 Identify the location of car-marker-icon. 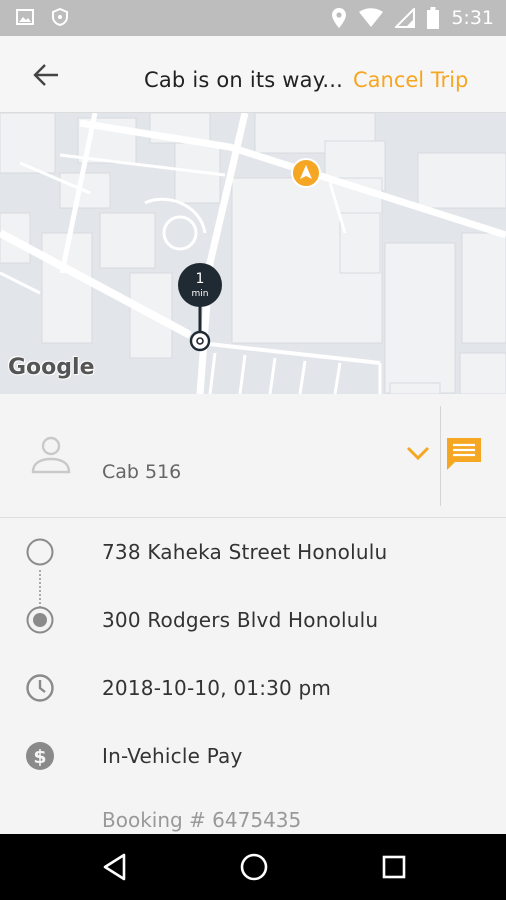
(306, 173).